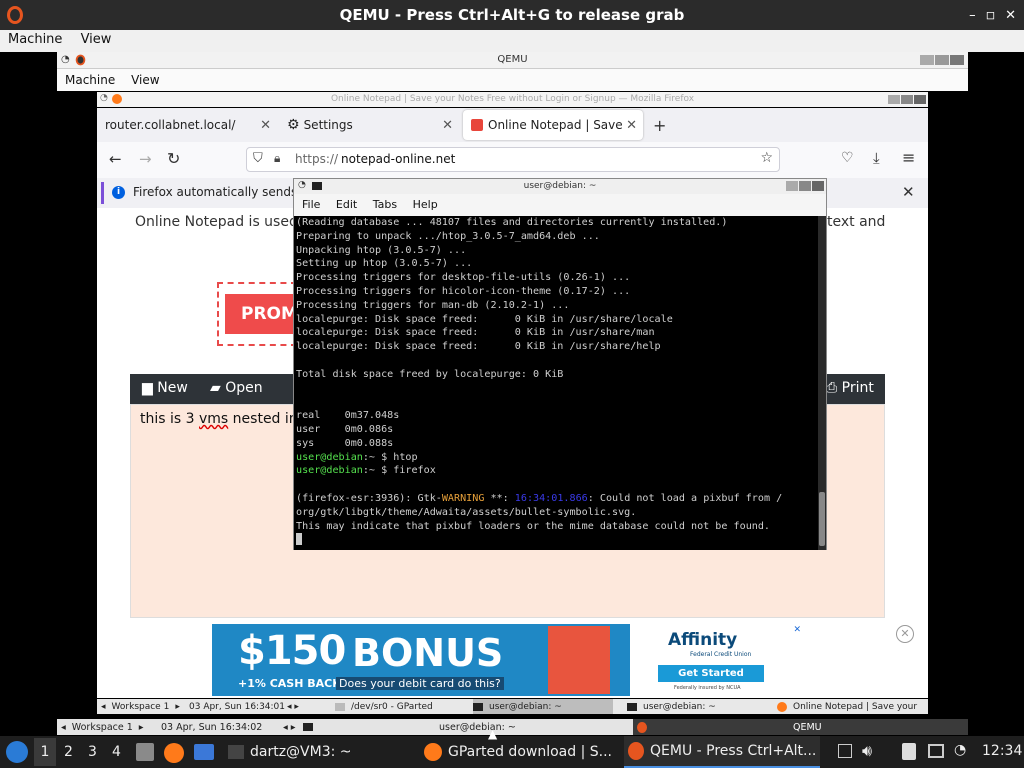 Image resolution: width=1024 pixels, height=768 pixels. Describe the element at coordinates (847, 158) in the screenshot. I see `pocket-icon: ♡` at that location.